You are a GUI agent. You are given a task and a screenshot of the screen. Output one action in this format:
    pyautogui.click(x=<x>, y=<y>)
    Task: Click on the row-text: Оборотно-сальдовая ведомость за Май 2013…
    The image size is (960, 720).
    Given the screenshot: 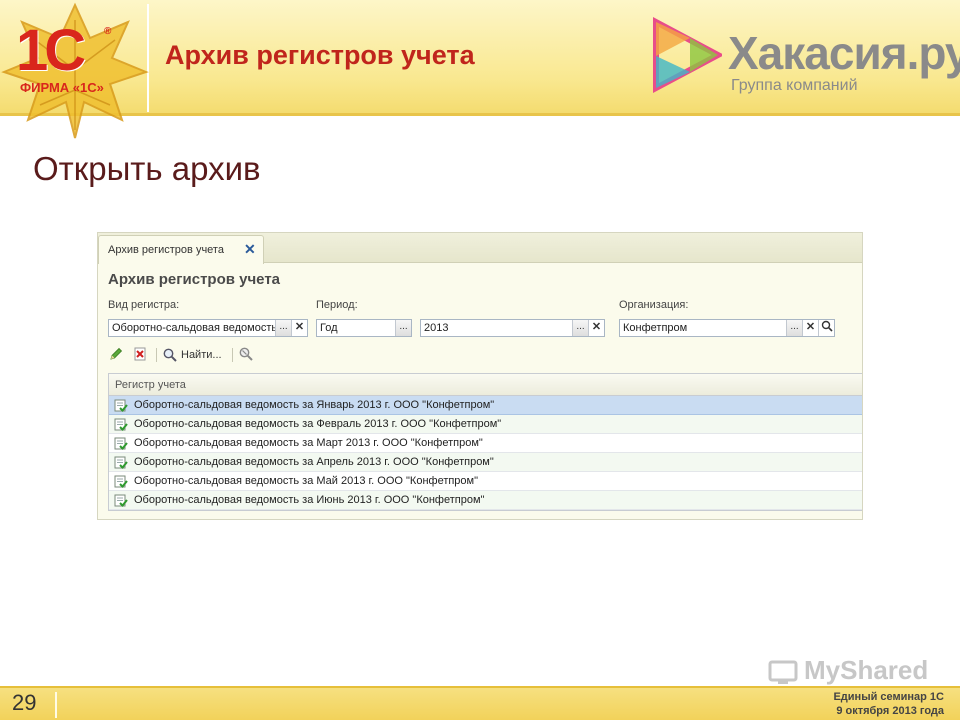 What is the action you would take?
    pyautogui.click(x=306, y=481)
    